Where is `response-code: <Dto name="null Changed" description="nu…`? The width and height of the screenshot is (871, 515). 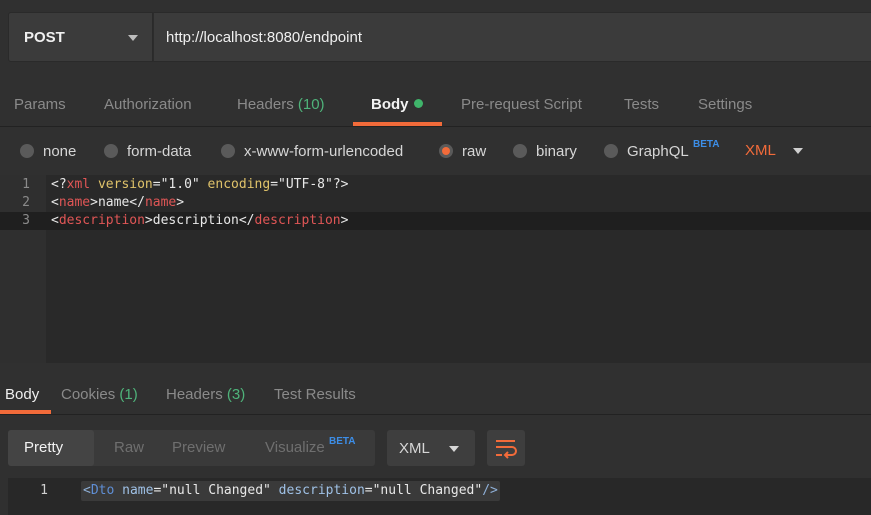 response-code: <Dto name="null Changed" description="nu… is located at coordinates (290, 491).